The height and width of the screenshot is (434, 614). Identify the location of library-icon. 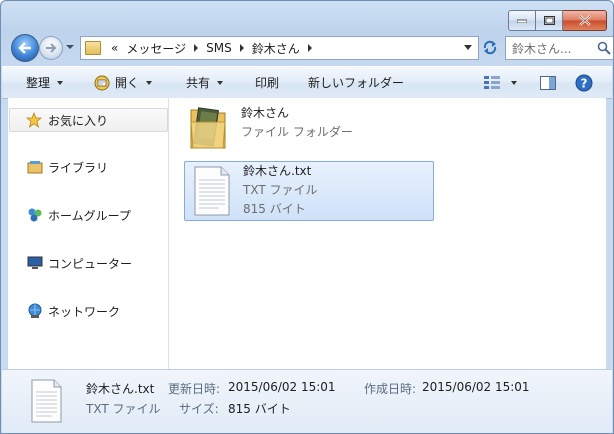
(35, 167).